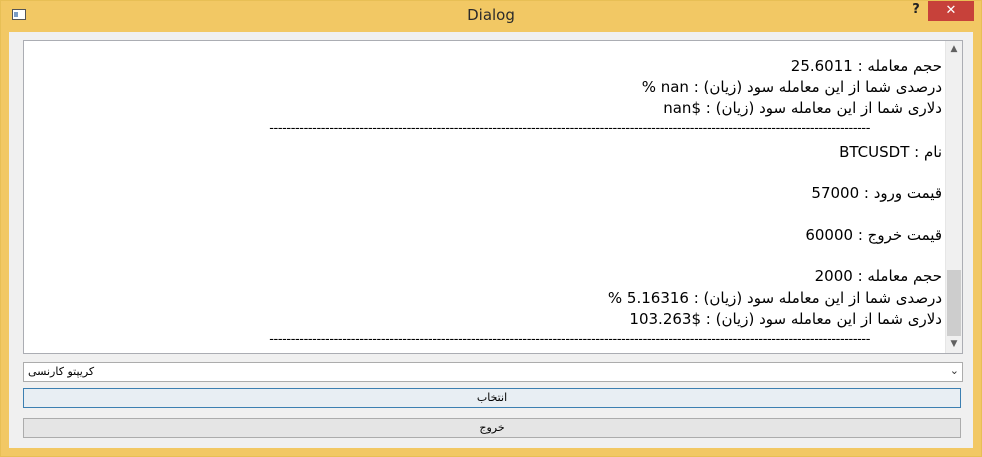 Image resolution: width=982 pixels, height=457 pixels. Describe the element at coordinates (953, 197) in the screenshot. I see `vertical-scrollbar: ▲ ▼` at that location.